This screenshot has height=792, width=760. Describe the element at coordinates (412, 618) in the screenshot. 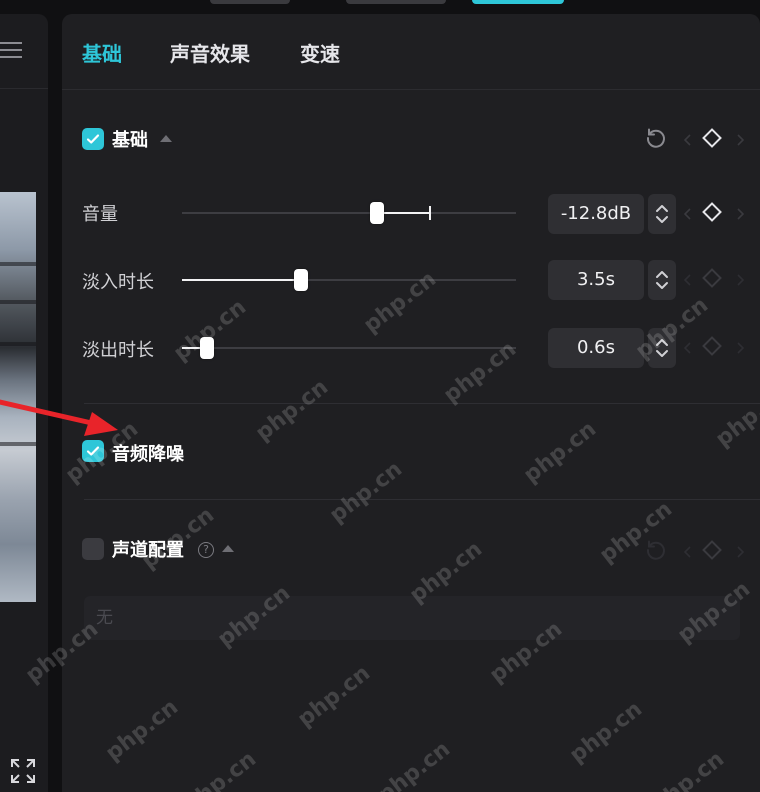

I see `channel-dropdown: 无` at that location.